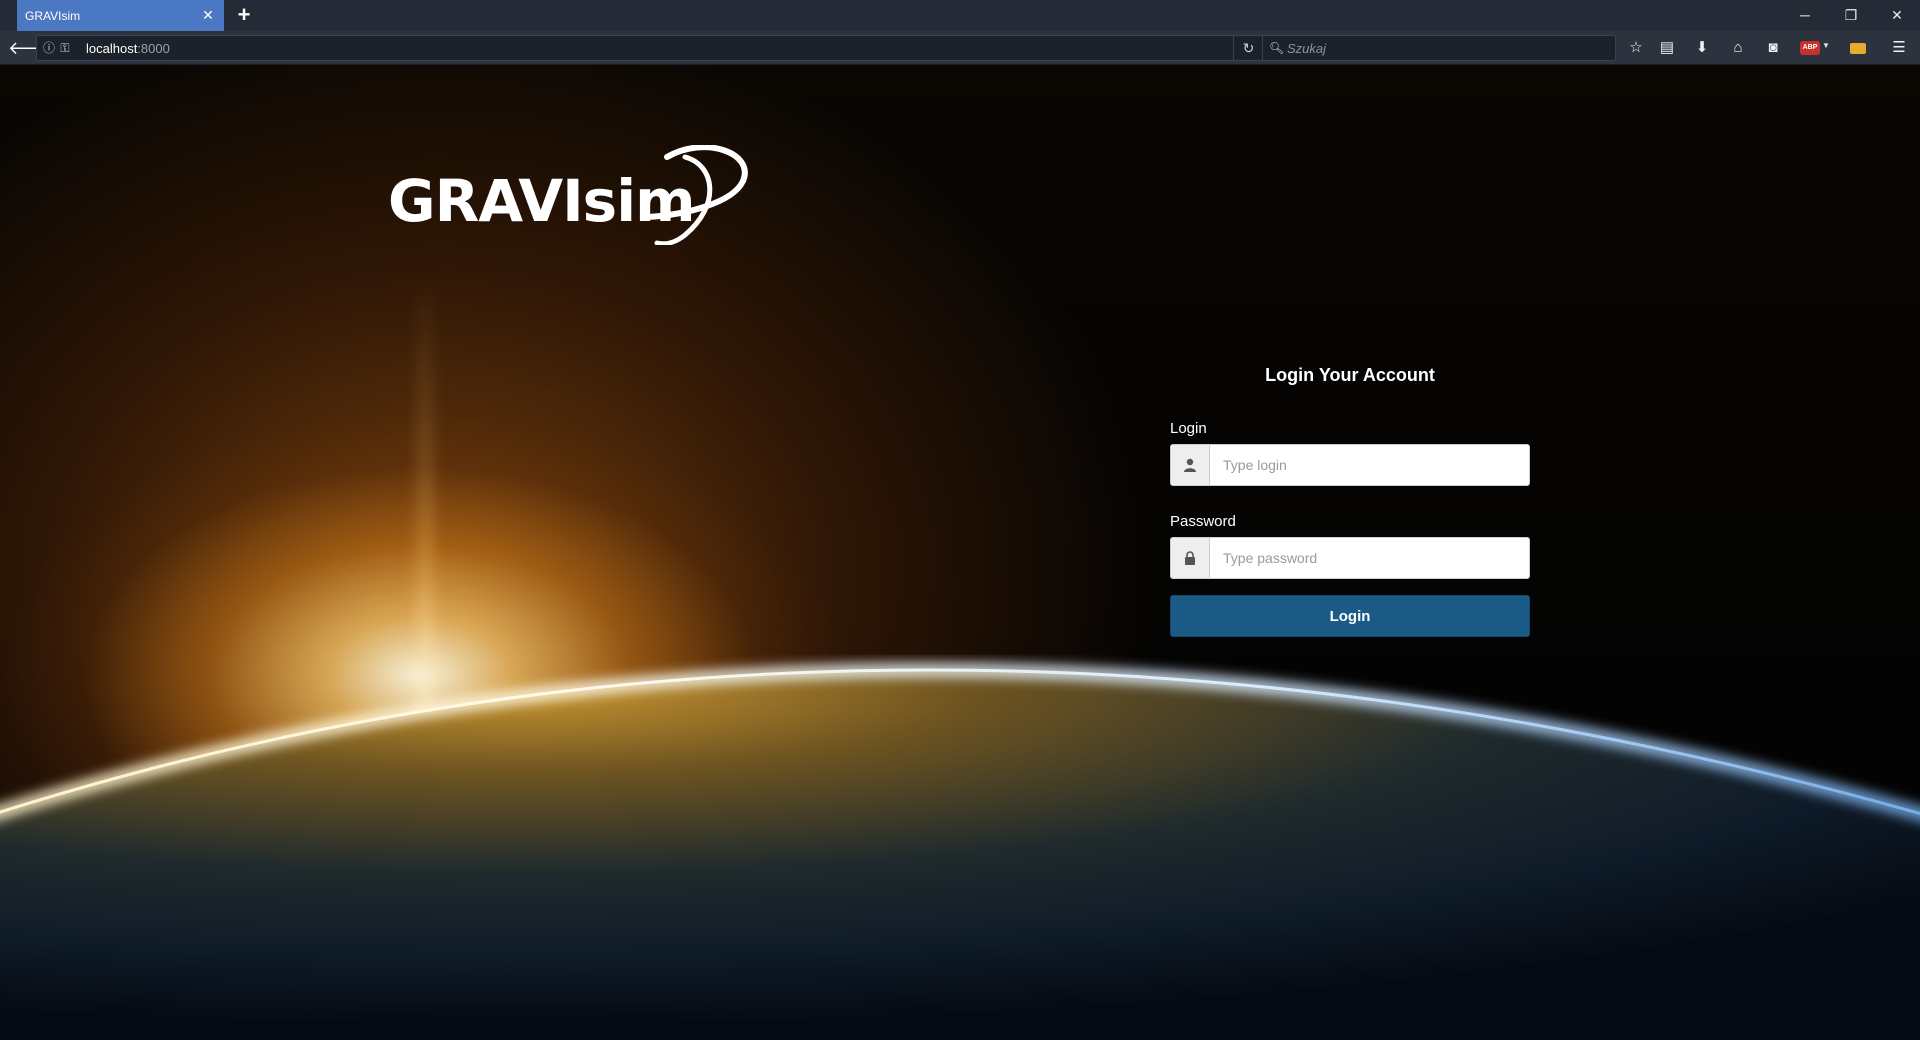 This screenshot has height=1040, width=1920. What do you see at coordinates (1370, 465) in the screenshot?
I see `login-input` at bounding box center [1370, 465].